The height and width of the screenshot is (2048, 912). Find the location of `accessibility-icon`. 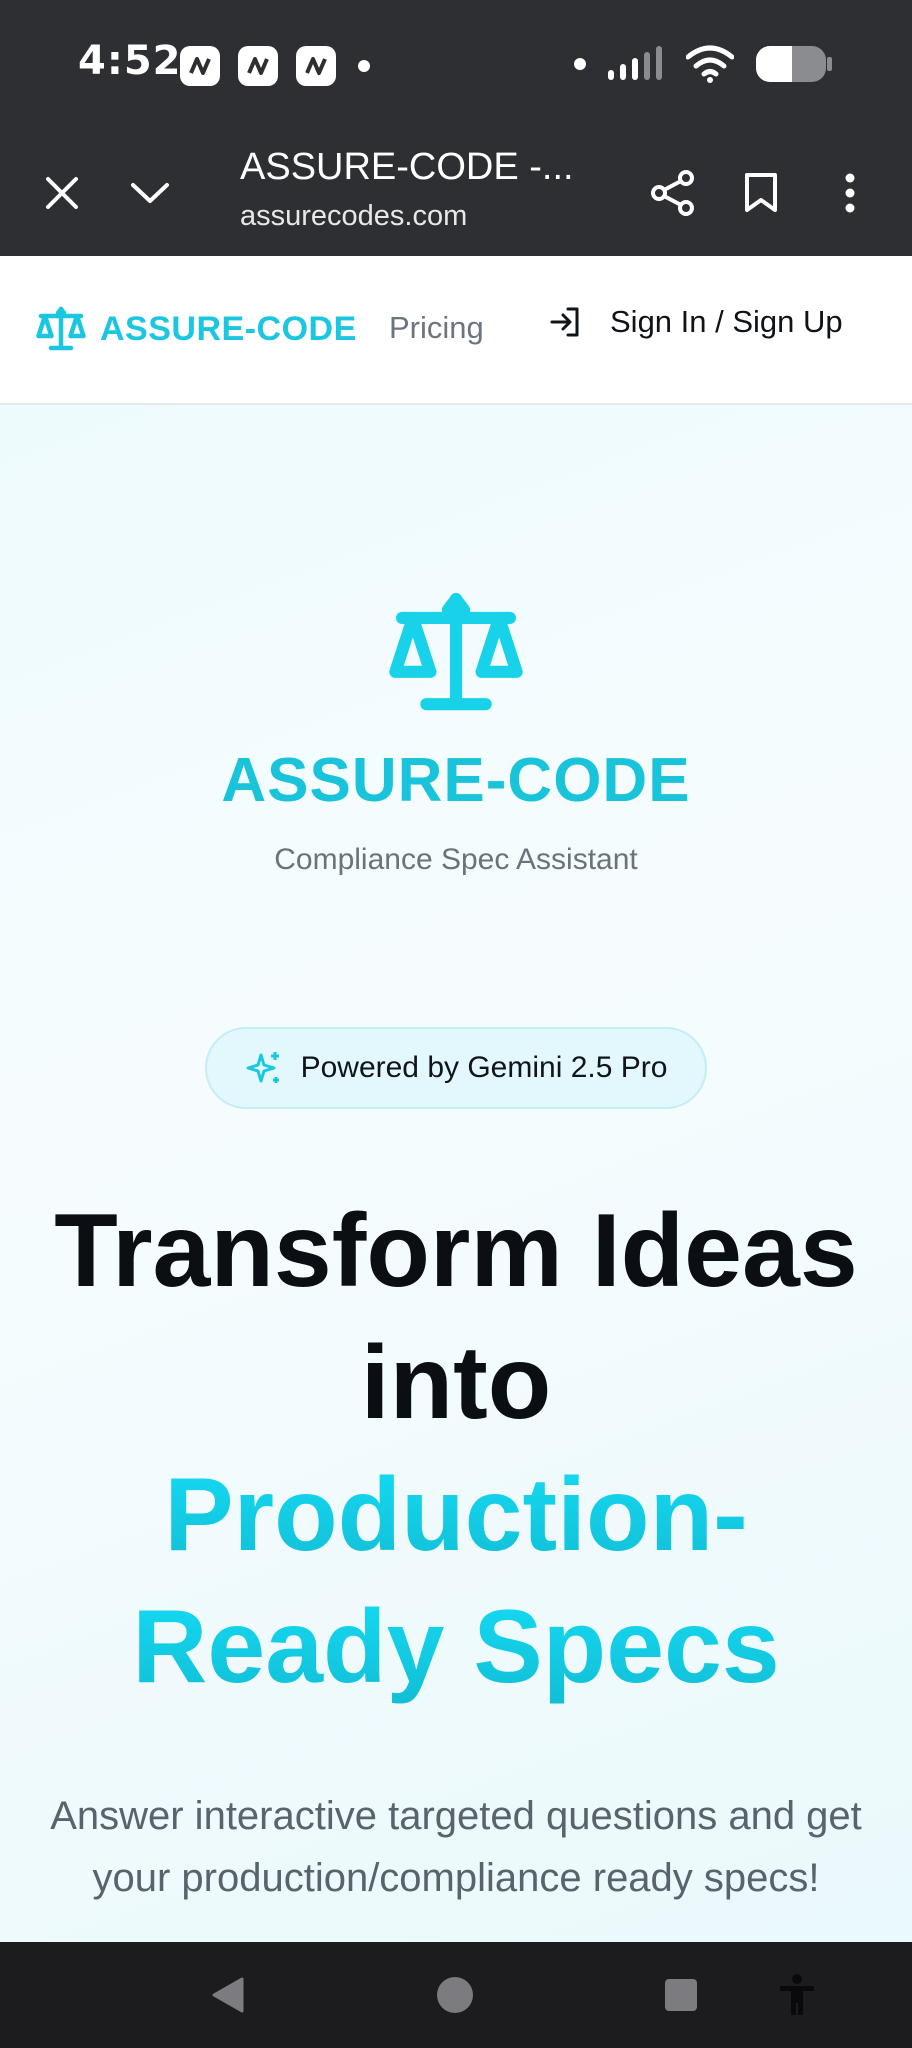

accessibility-icon is located at coordinates (797, 1994).